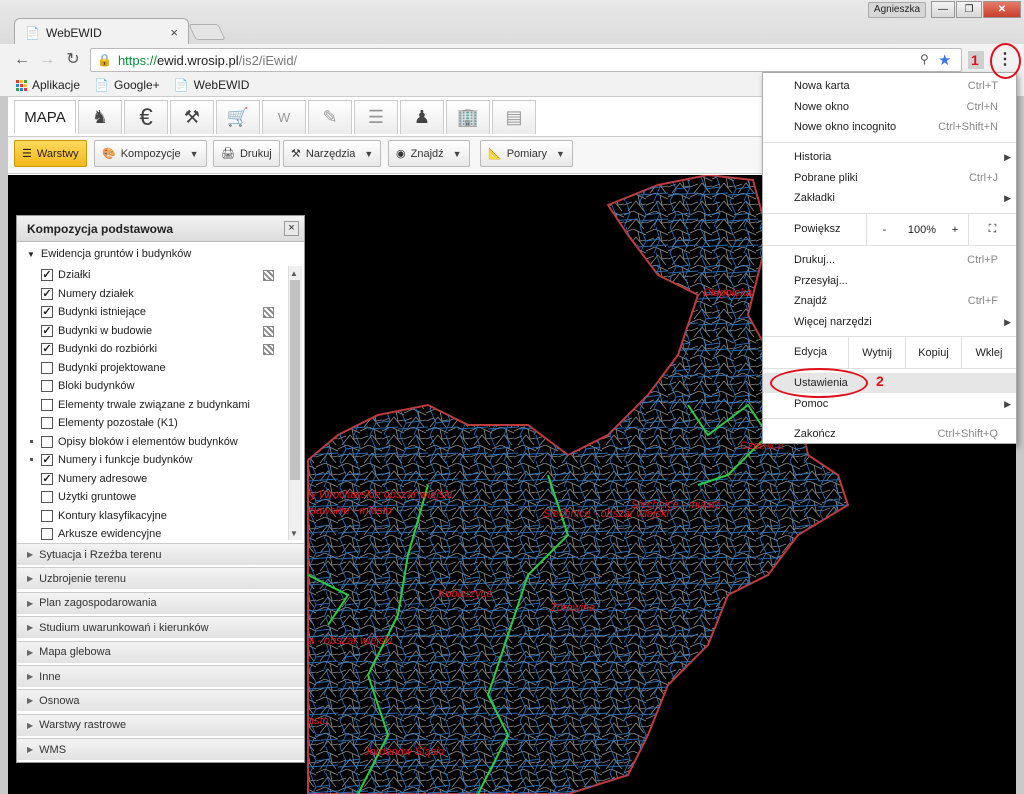 The width and height of the screenshot is (1024, 794). What do you see at coordinates (160, 700) in the screenshot?
I see `layer-section: ▶ Osnowa` at bounding box center [160, 700].